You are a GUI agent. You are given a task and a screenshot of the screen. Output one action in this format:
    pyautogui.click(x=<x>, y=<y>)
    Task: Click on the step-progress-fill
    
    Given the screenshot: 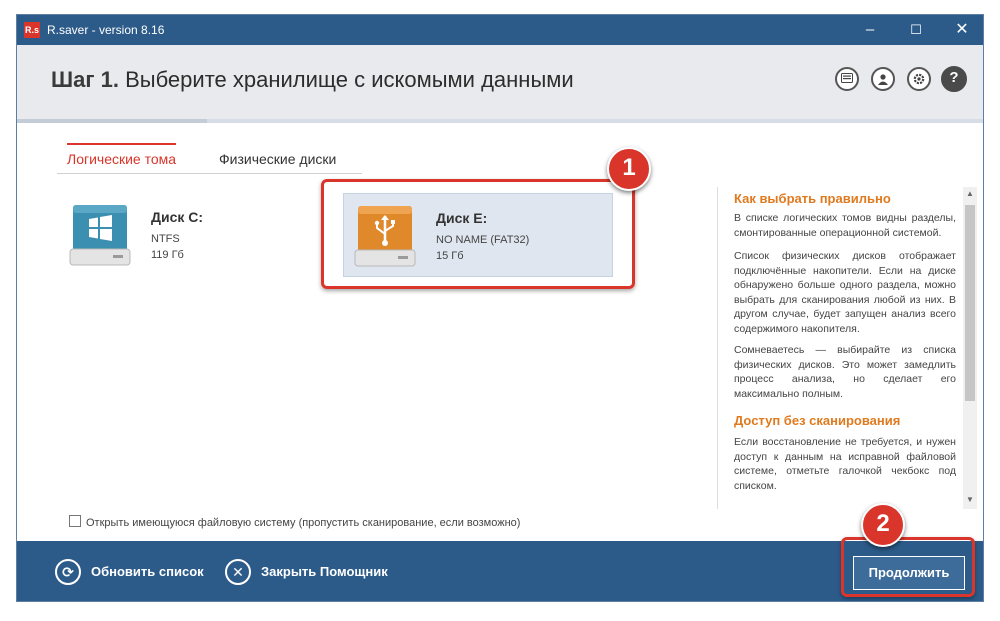 What is the action you would take?
    pyautogui.click(x=112, y=121)
    